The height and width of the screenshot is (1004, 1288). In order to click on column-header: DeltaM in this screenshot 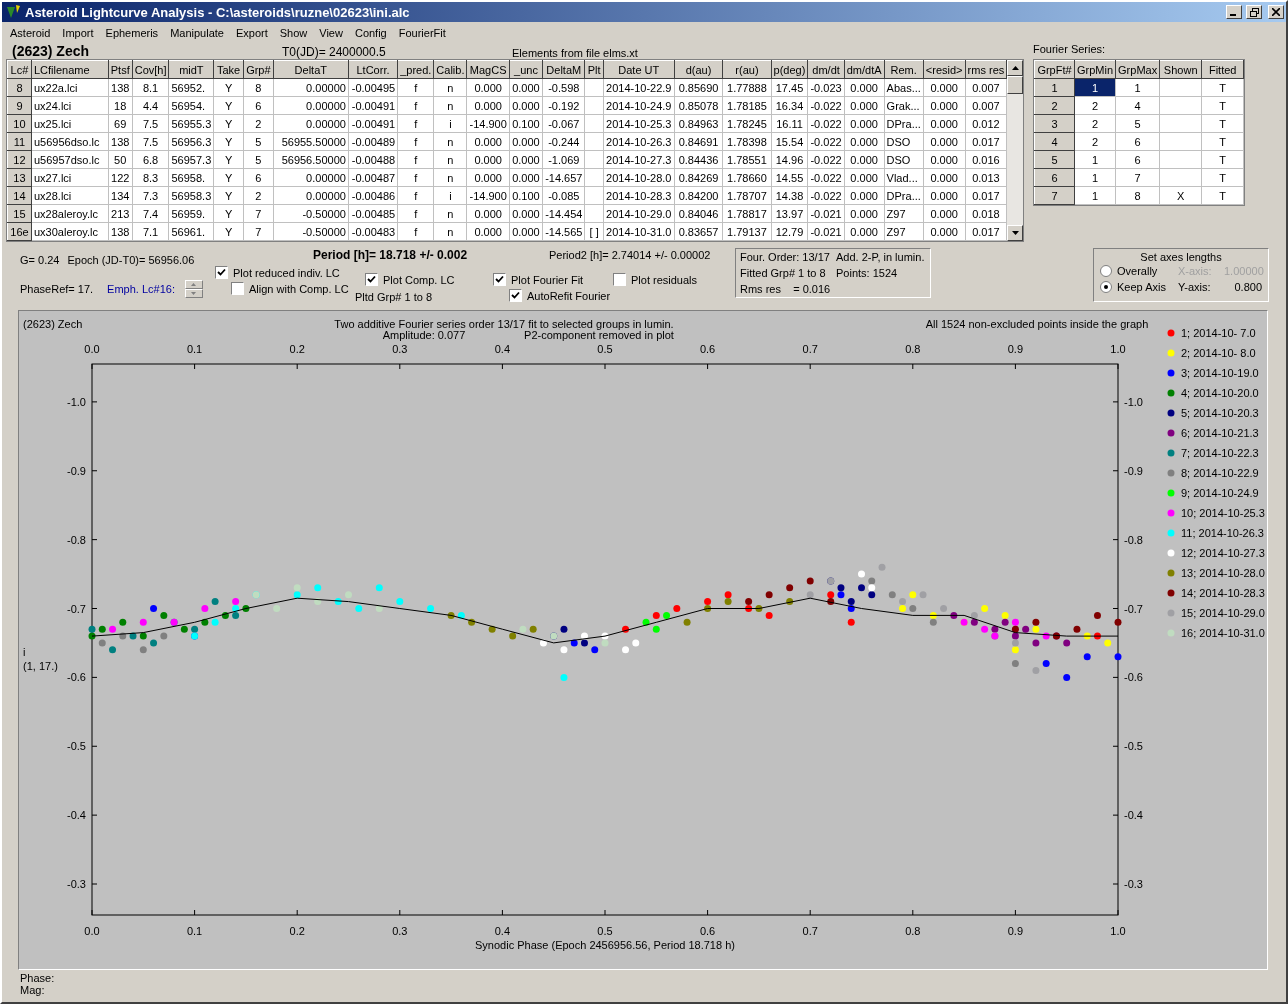, I will do `click(563, 69)`.